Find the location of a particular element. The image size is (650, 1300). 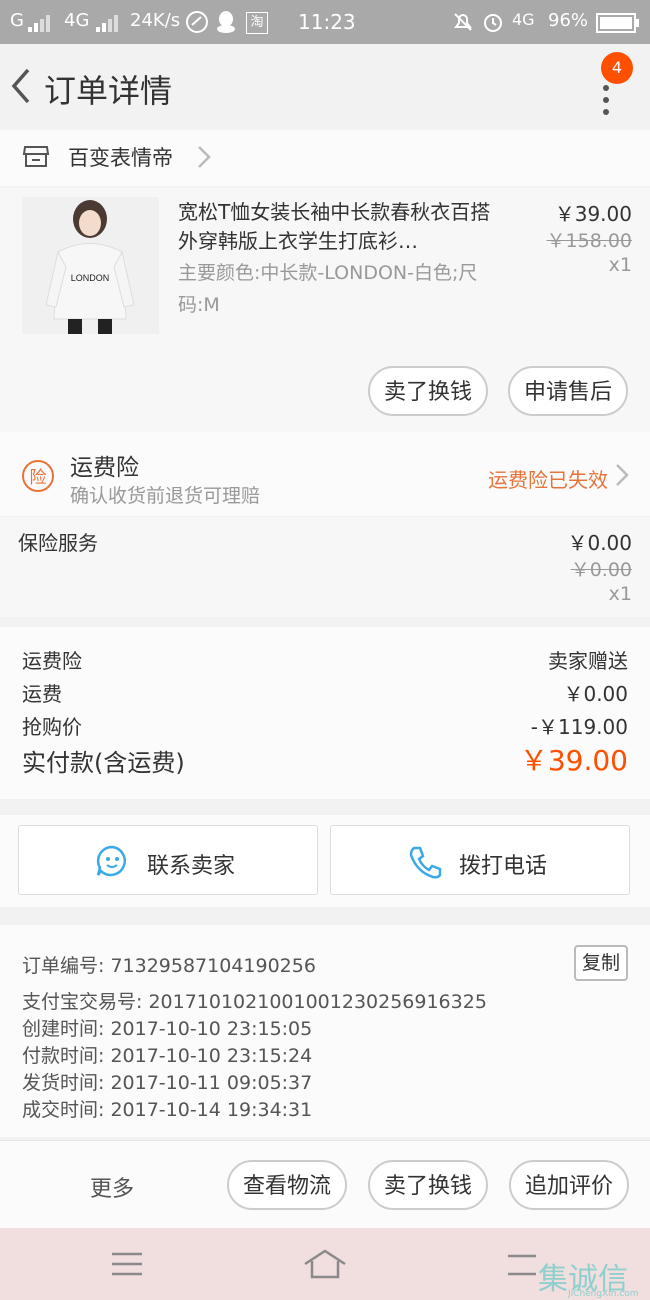

summary-label: 抢购价 is located at coordinates (52, 727).